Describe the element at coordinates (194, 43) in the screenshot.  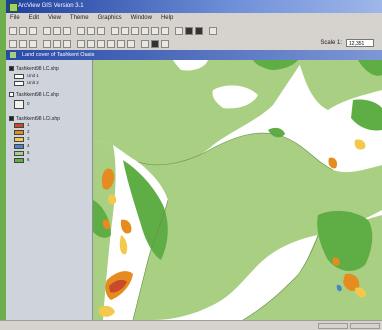
I see `tool-bar: Scale 1: 12,351` at that location.